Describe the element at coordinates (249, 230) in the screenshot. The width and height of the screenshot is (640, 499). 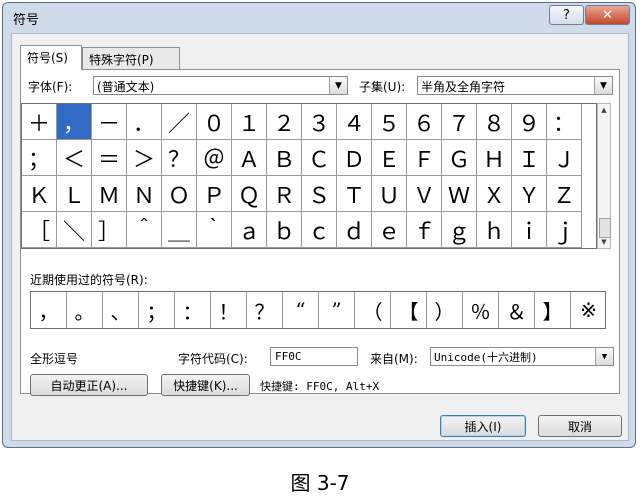
I see `symbol-cell: ａ` at that location.